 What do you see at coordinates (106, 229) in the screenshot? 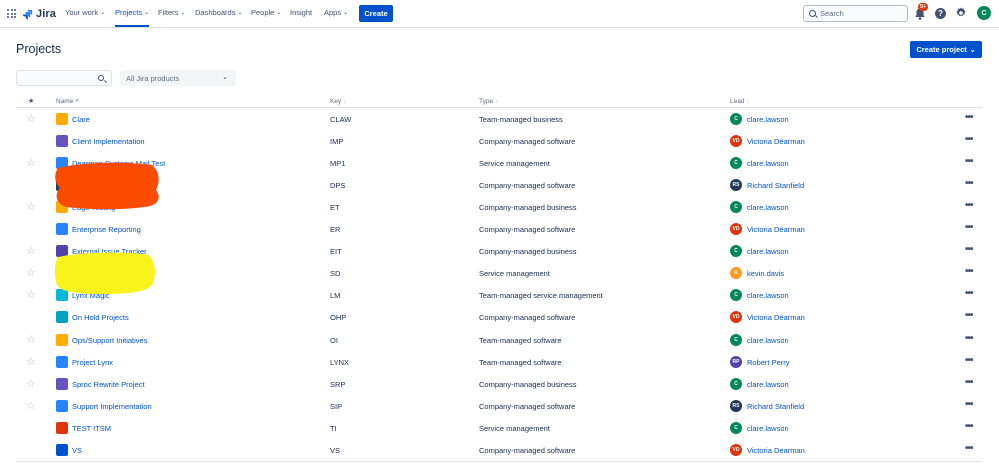
I see `project-name-link: Enterprise Reporting` at bounding box center [106, 229].